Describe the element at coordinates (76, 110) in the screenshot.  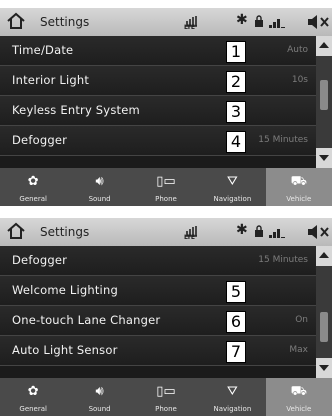
I see `row-label: Keyless Entry System` at that location.